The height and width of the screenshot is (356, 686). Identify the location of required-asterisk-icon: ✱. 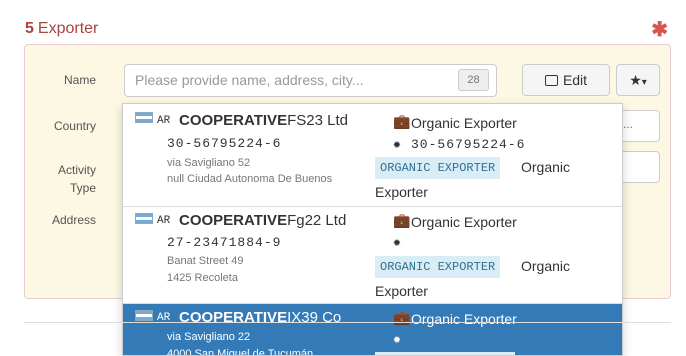
(659, 30).